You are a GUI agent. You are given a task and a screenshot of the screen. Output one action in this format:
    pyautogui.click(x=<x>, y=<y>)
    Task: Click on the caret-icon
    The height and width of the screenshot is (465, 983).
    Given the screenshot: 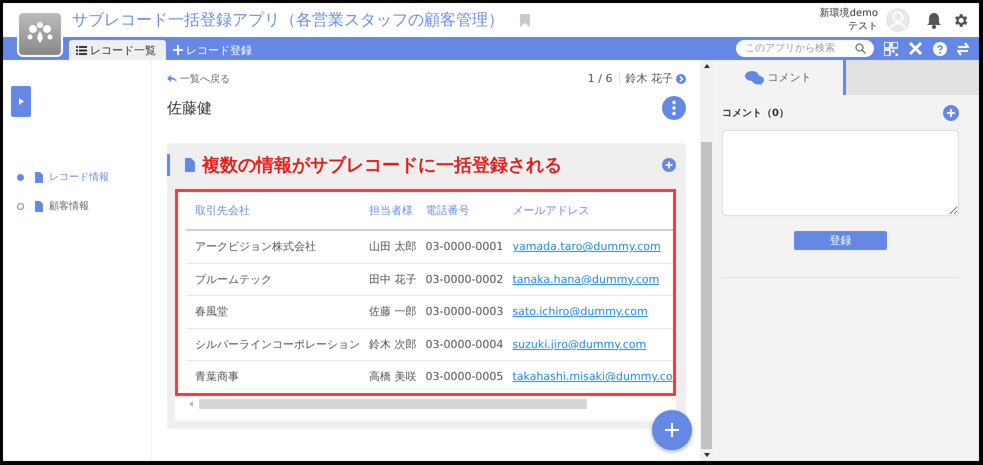 What is the action you would take?
    pyautogui.click(x=21, y=101)
    